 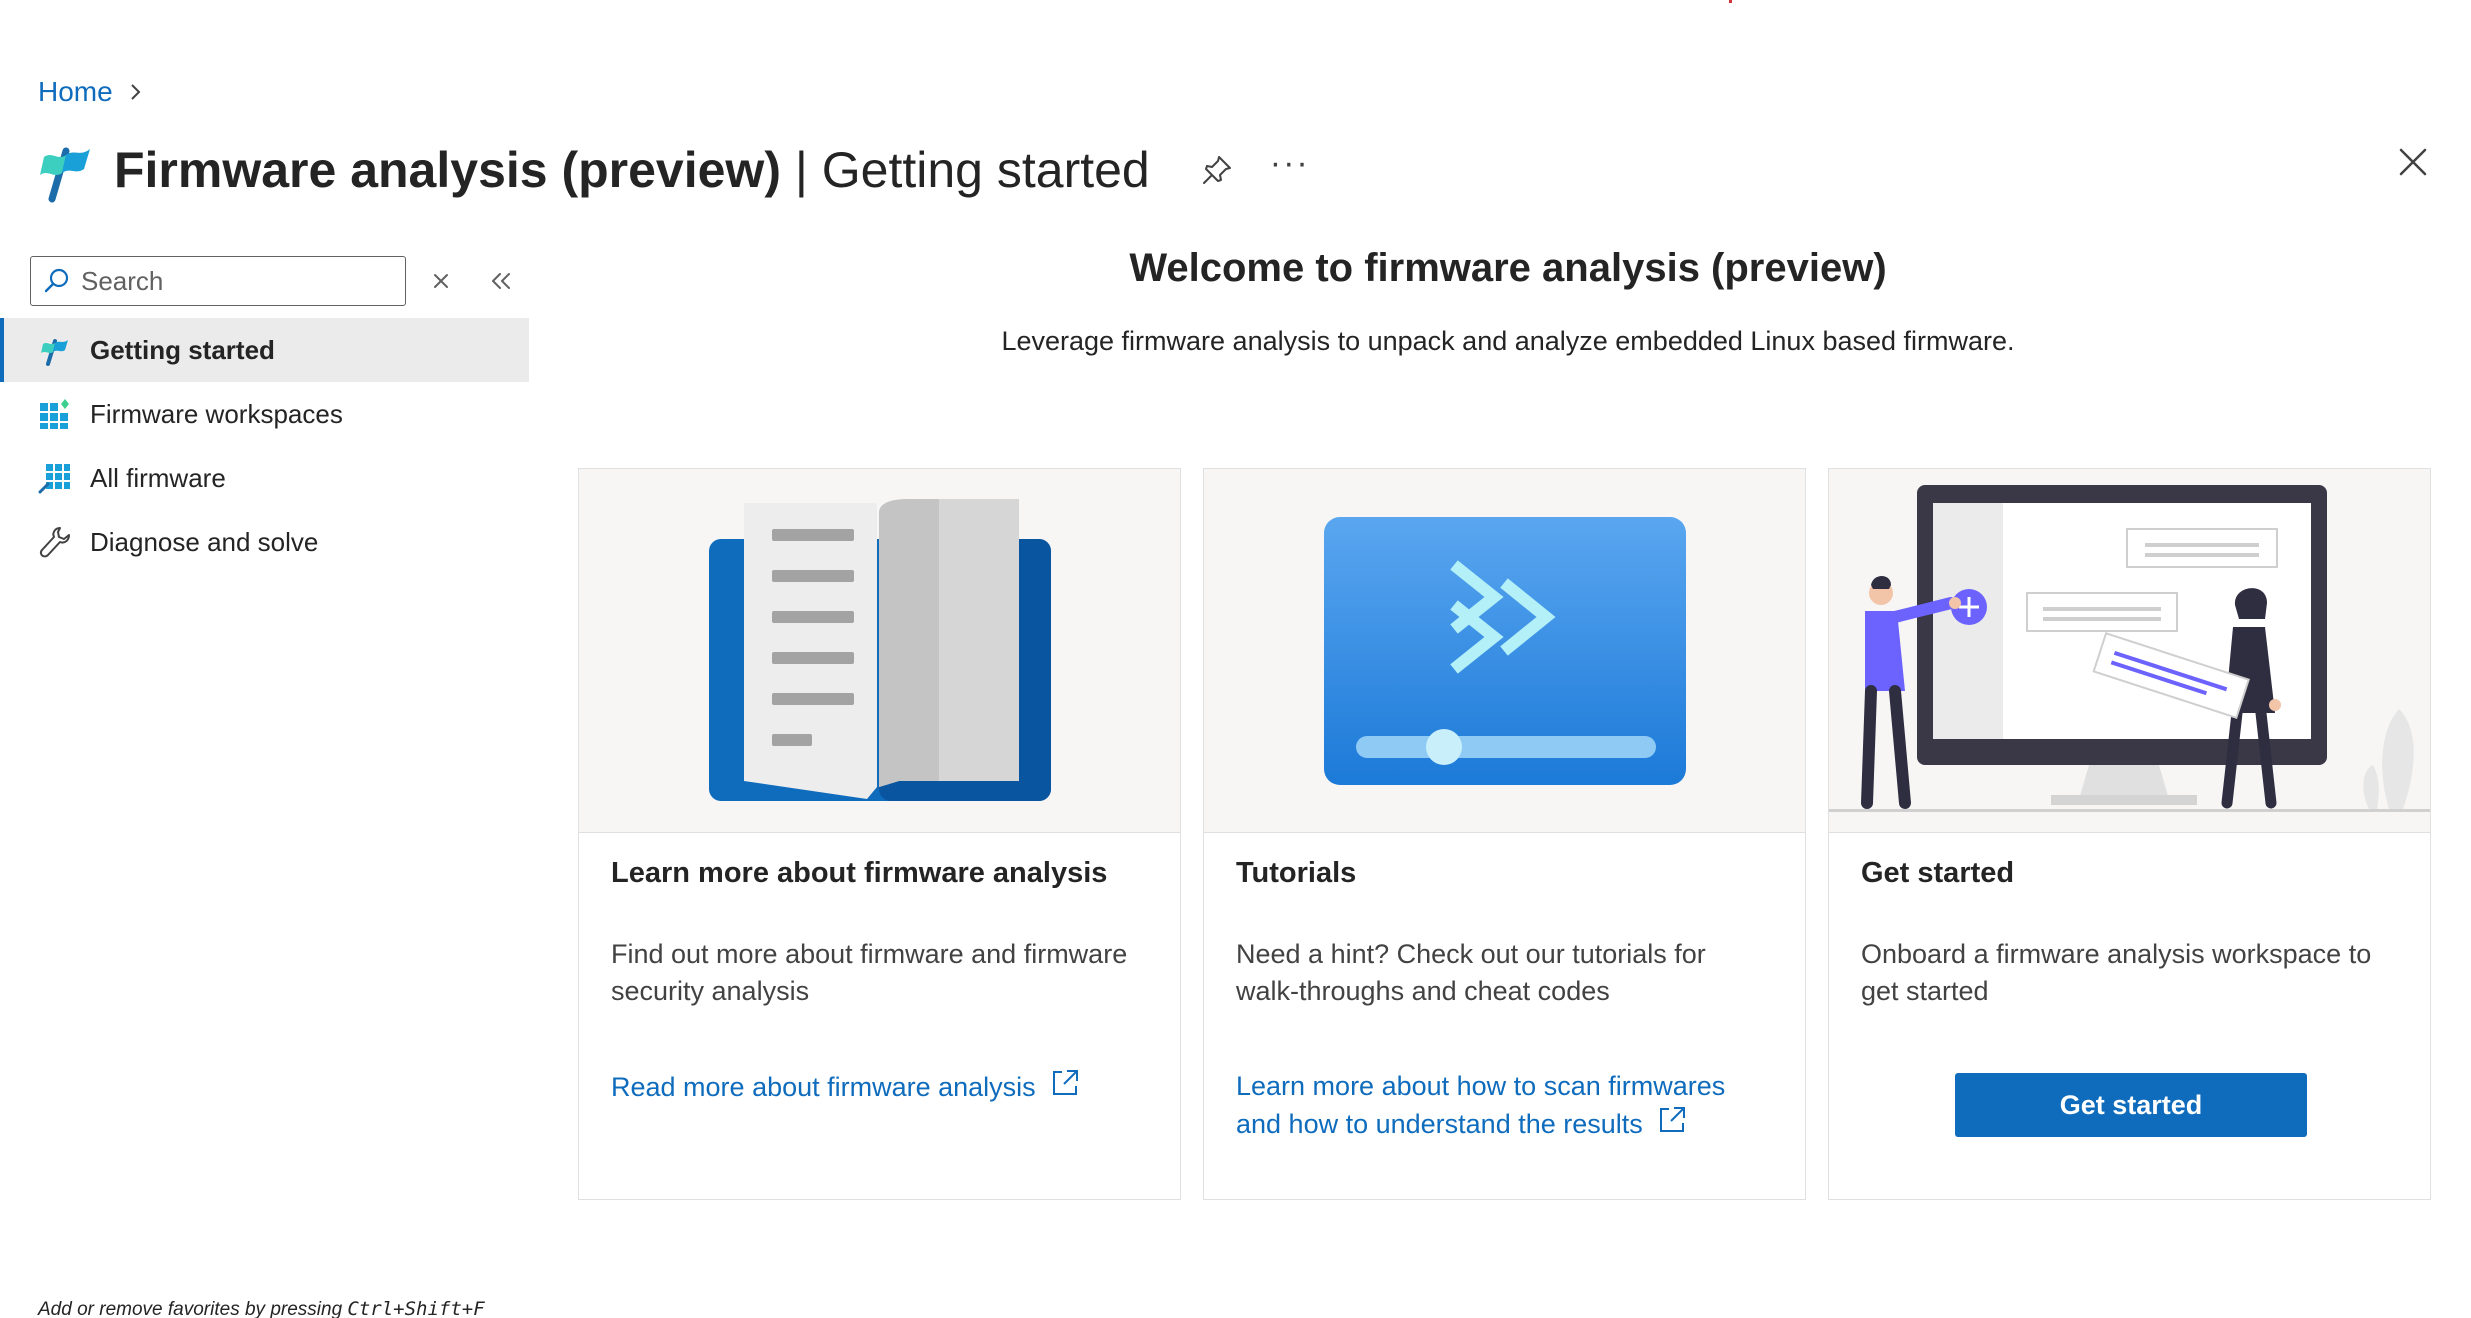 What do you see at coordinates (193, 1308) in the screenshot?
I see `favorites-hint-text: Add or remove favorites by pressing` at bounding box center [193, 1308].